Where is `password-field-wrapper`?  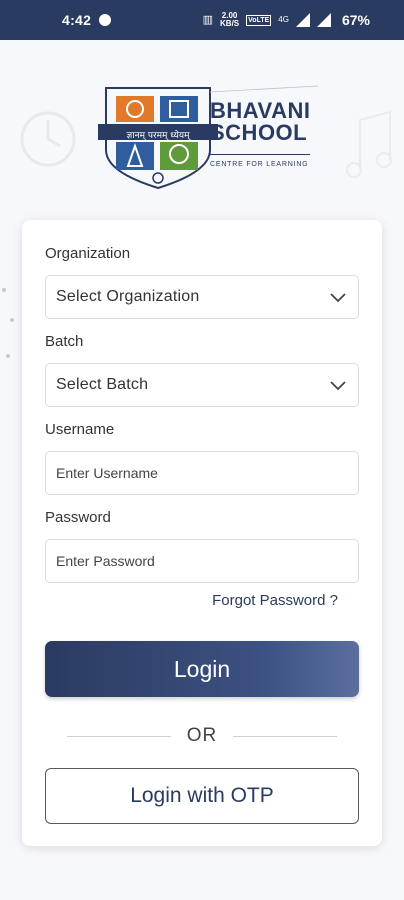 password-field-wrapper is located at coordinates (202, 561).